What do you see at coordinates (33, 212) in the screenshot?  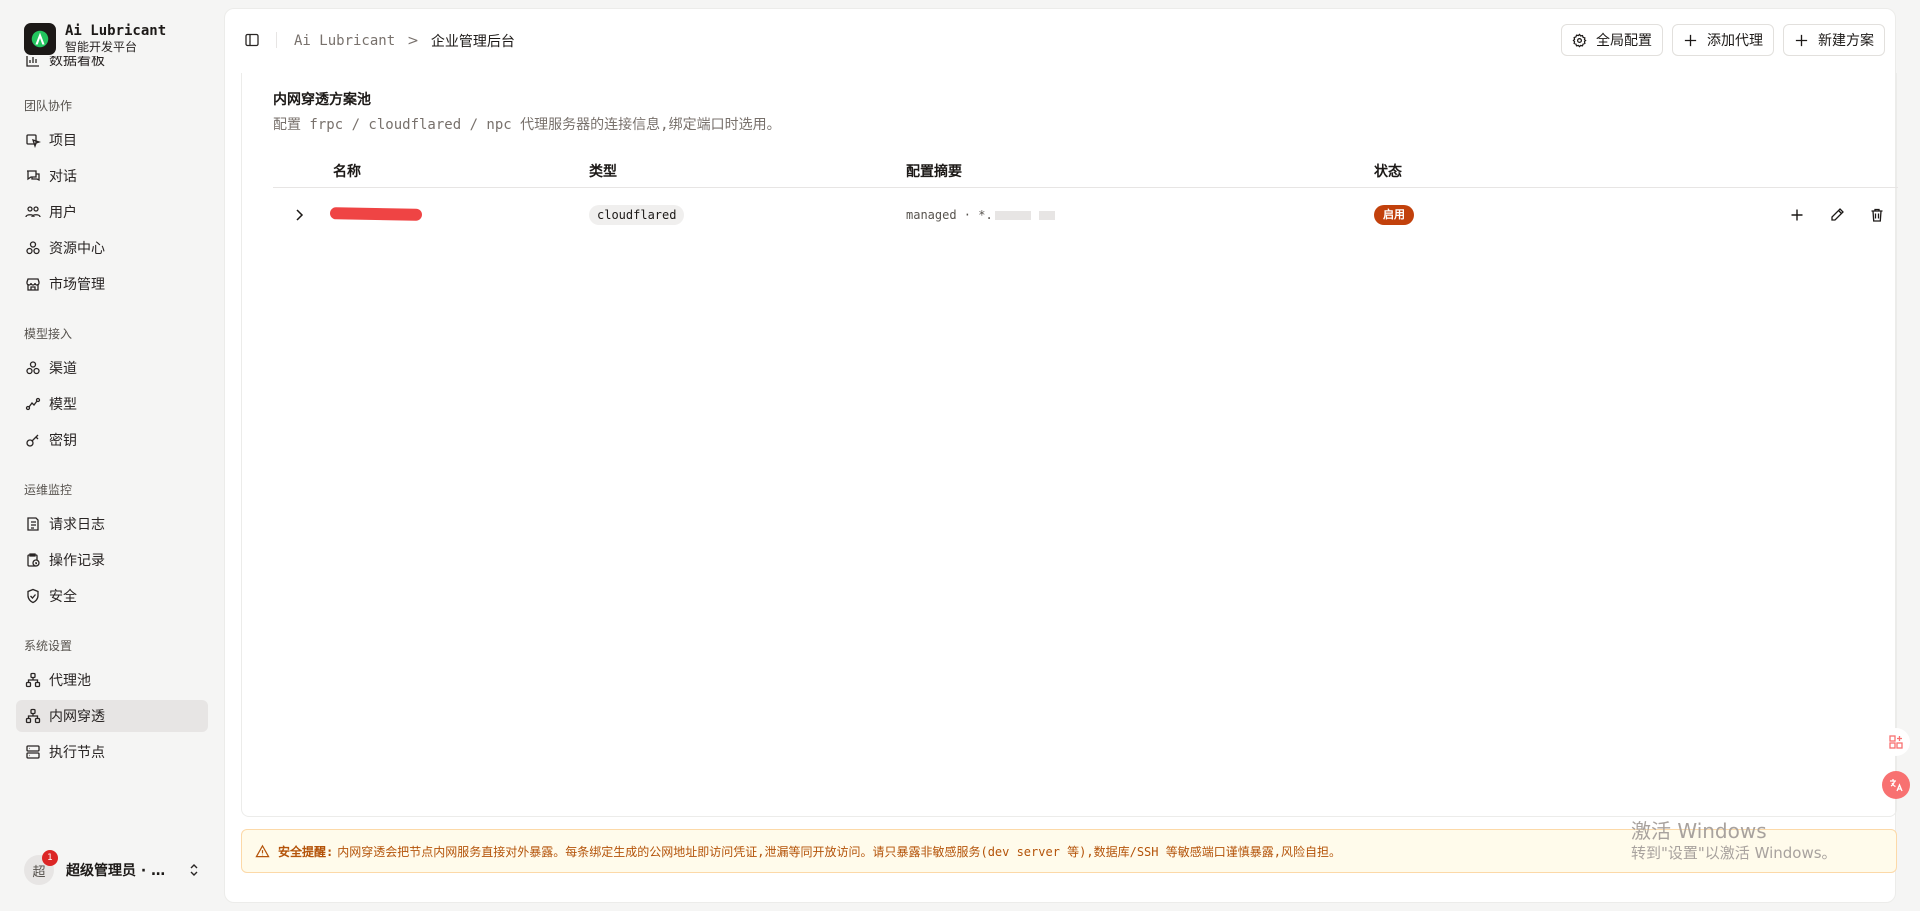 I see `users-icon` at bounding box center [33, 212].